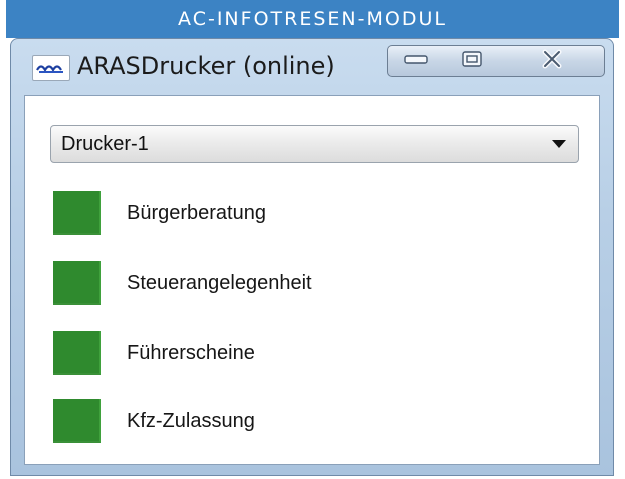  Describe the element at coordinates (303, 421) in the screenshot. I see `list-item: Kfz-Zulassung` at that location.